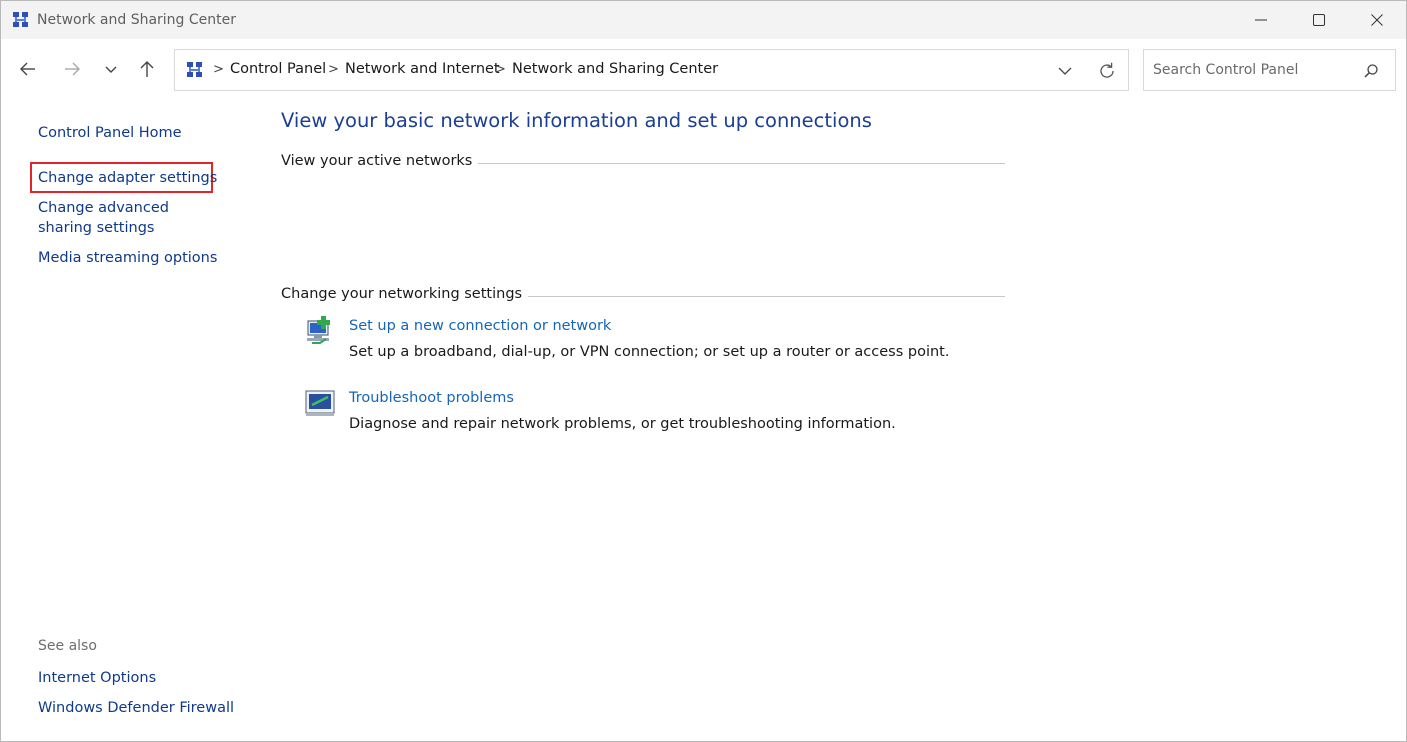 Image resolution: width=1407 pixels, height=742 pixels. I want to click on refresh-icon, so click(1107, 70).